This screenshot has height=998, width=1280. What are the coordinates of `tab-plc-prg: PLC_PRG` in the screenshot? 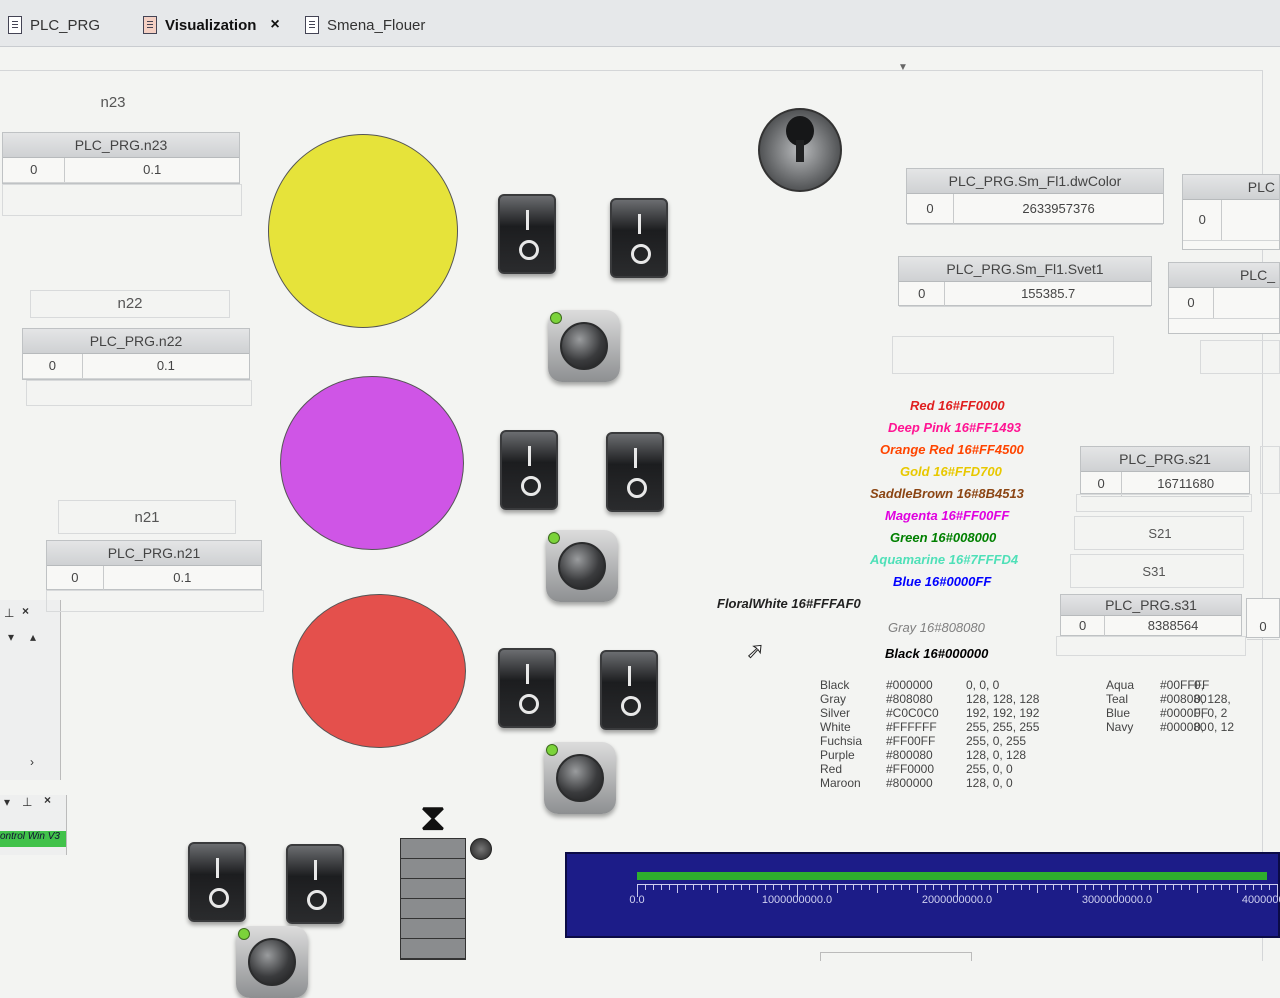 It's located at (54, 25).